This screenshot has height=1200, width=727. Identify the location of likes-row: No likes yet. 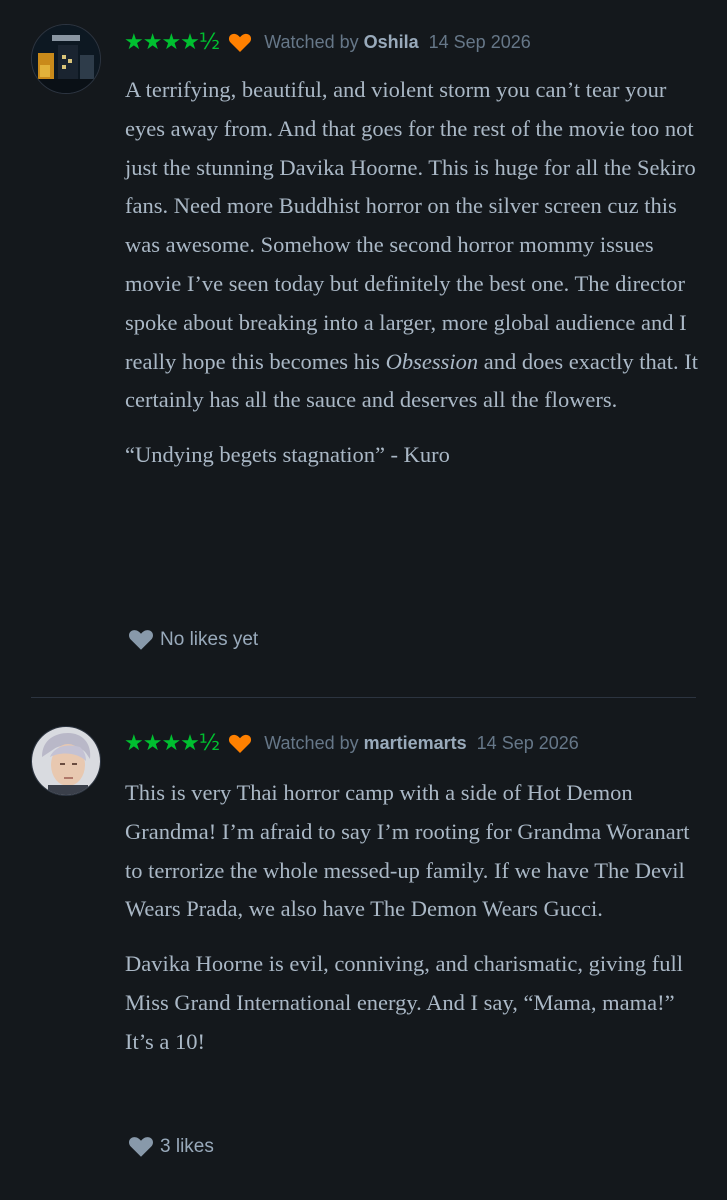
(193, 640).